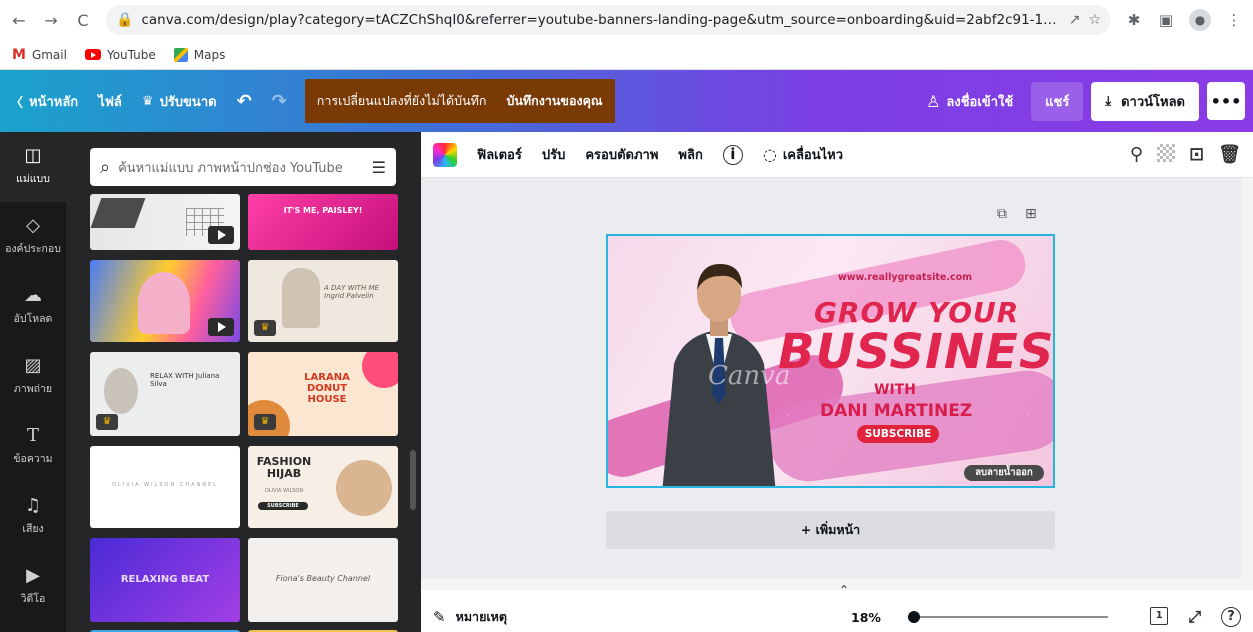 The width and height of the screenshot is (1253, 632). Describe the element at coordinates (244, 101) in the screenshot. I see `undo-button: ↶` at that location.